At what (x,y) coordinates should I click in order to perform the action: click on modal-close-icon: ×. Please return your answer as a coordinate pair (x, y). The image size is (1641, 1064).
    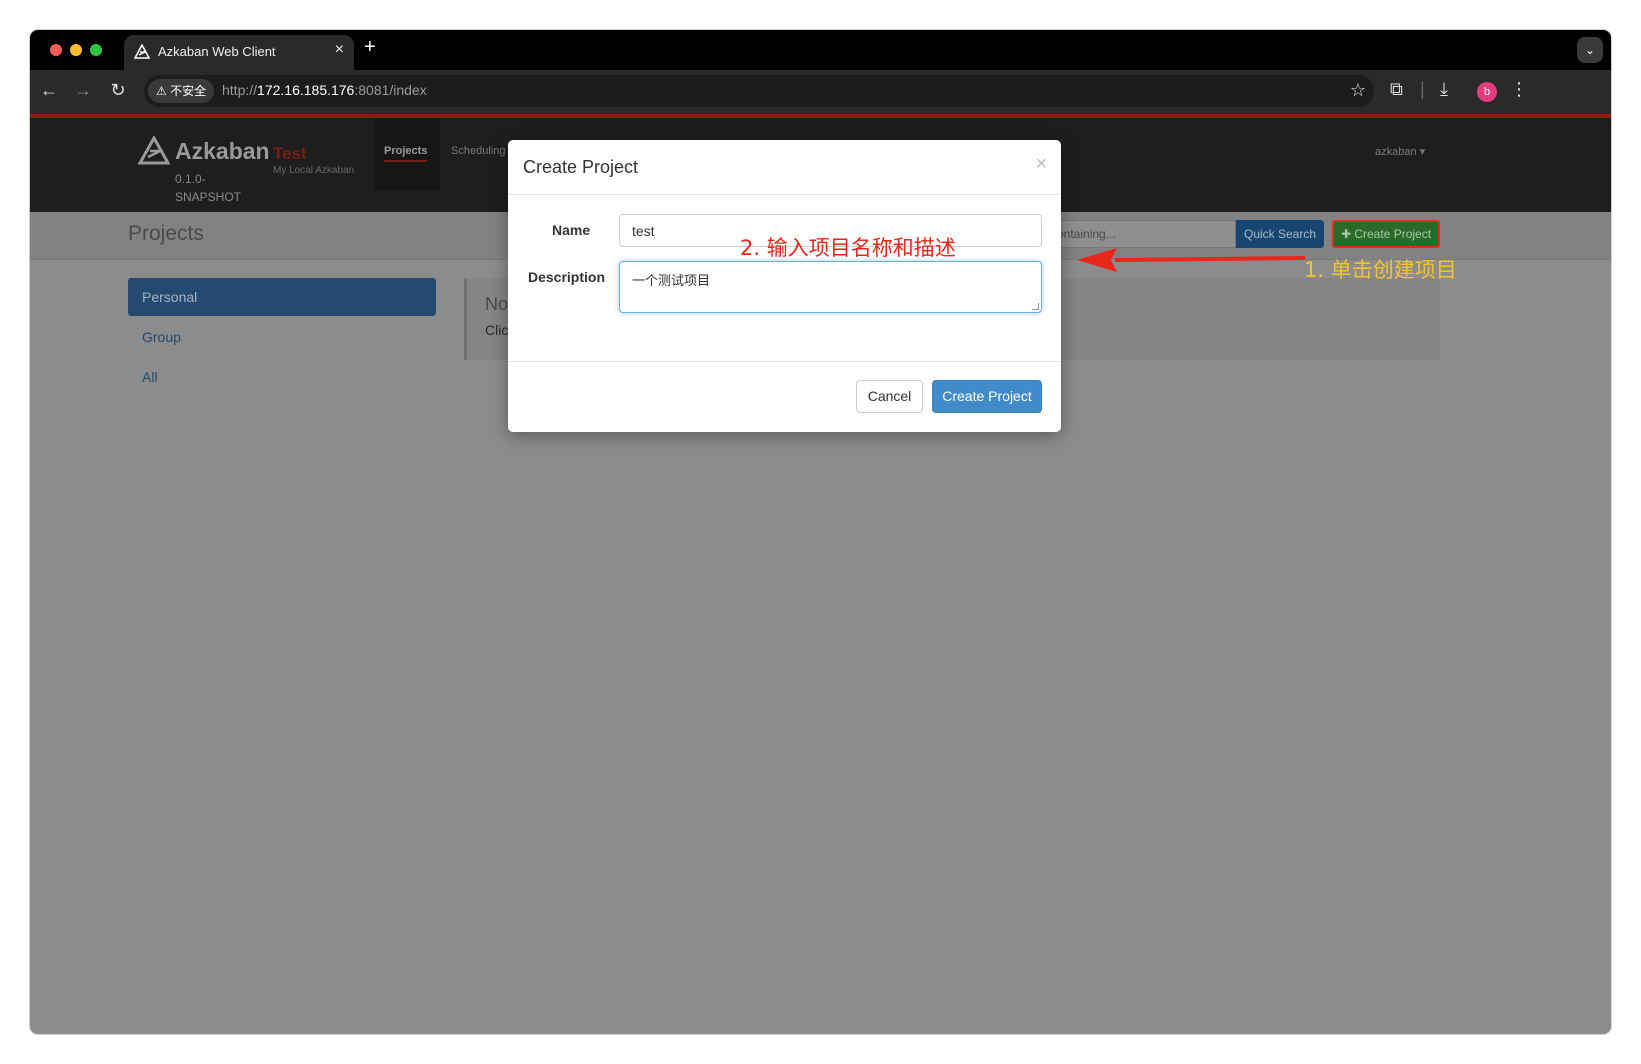
    Looking at the image, I should click on (1041, 164).